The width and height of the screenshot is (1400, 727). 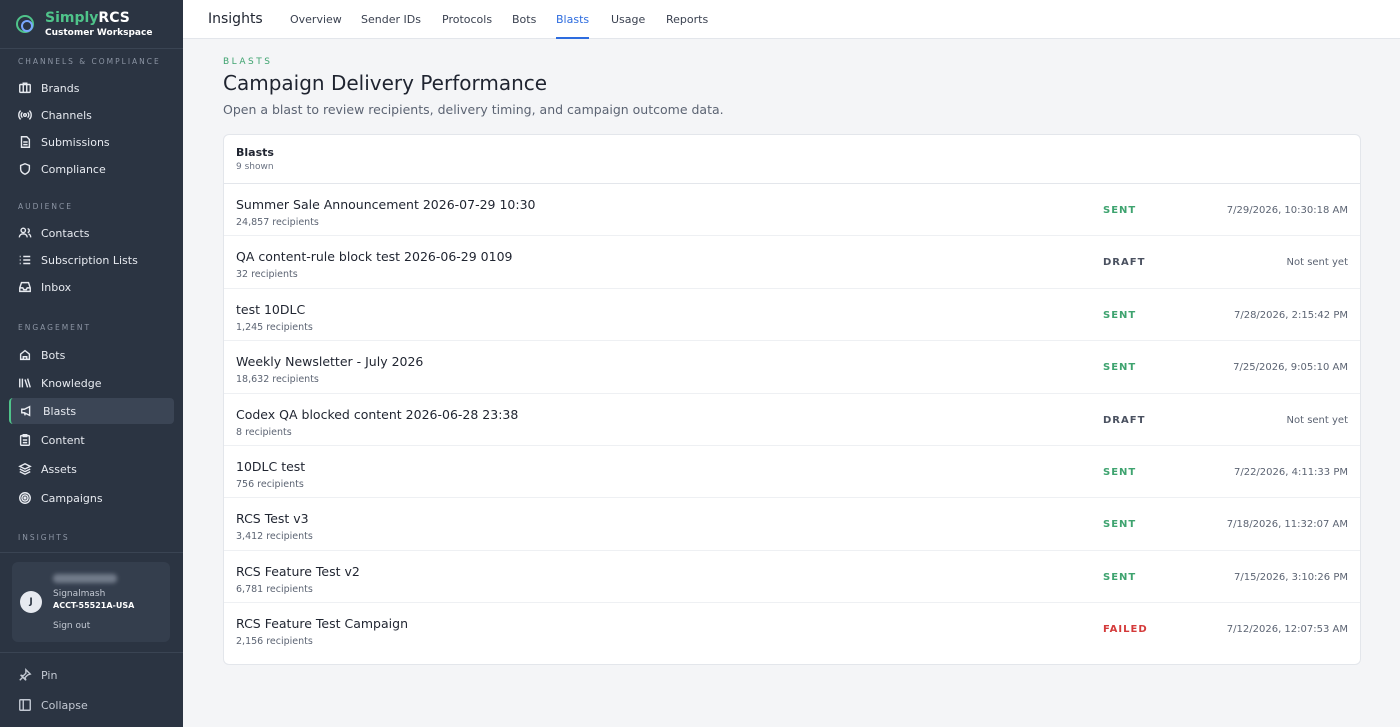 I want to click on sidebar-item-brands: Brands, so click(x=91, y=88).